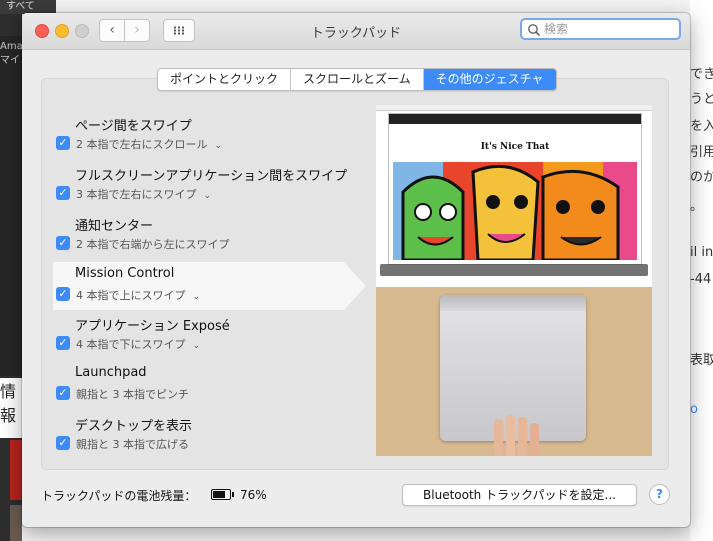 Image resolution: width=713 pixels, height=541 pixels. What do you see at coordinates (534, 30) in the screenshot?
I see `search-icon` at bounding box center [534, 30].